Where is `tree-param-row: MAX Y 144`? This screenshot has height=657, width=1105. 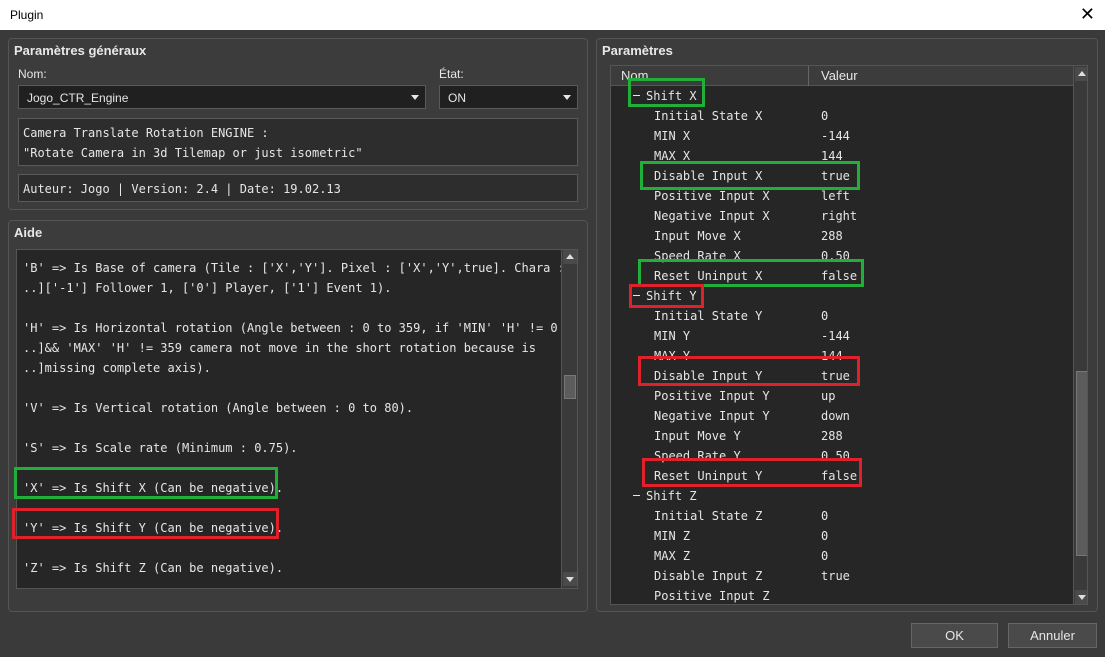 tree-param-row: MAX Y 144 is located at coordinates (842, 356).